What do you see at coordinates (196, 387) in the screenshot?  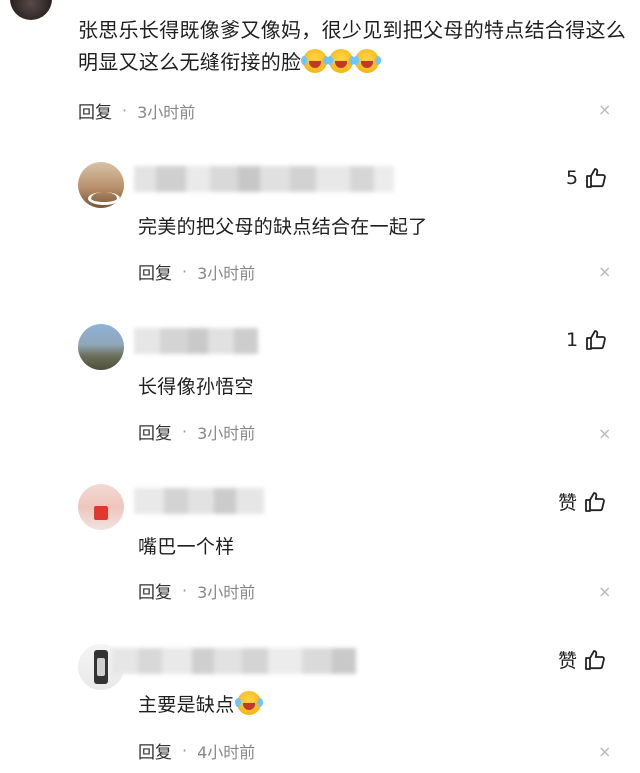 I see `reply-text: 长得像孙悟空` at bounding box center [196, 387].